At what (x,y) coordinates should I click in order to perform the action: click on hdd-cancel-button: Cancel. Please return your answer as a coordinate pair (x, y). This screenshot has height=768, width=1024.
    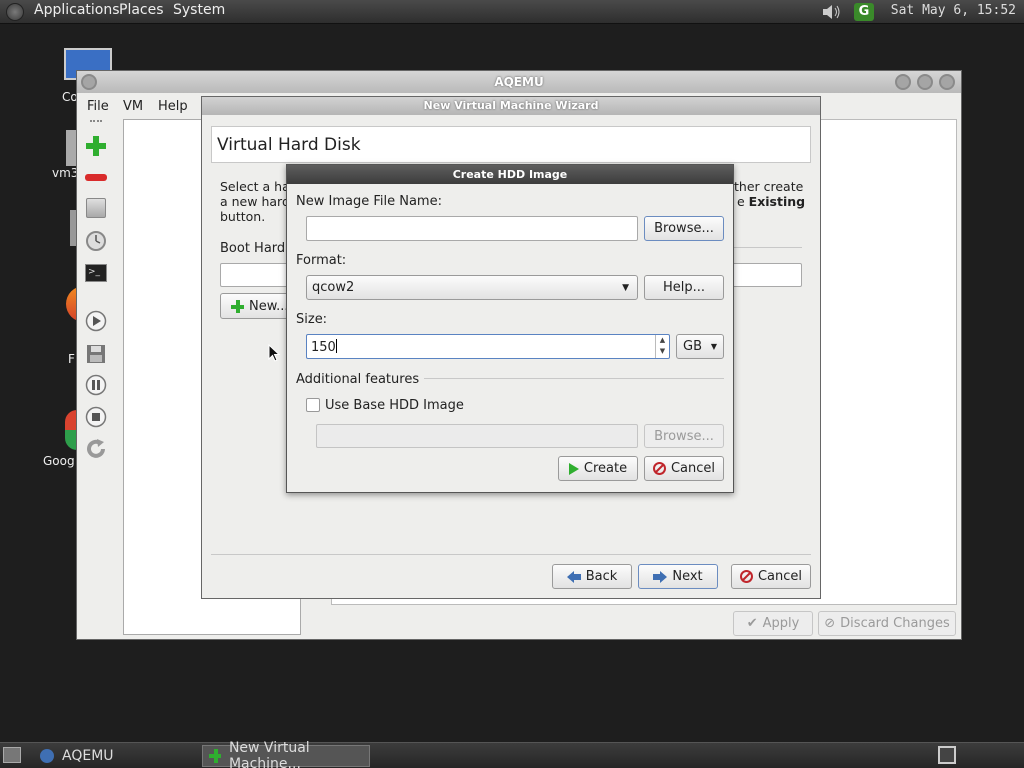
    Looking at the image, I should click on (684, 468).